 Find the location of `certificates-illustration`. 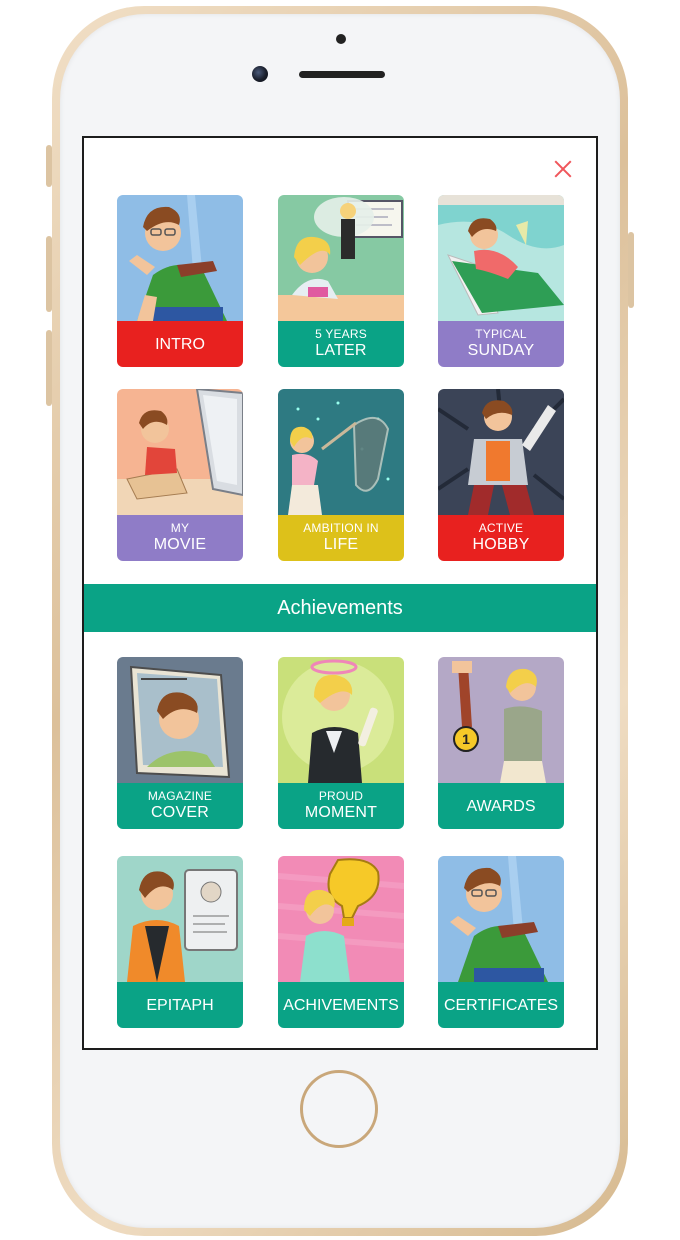

certificates-illustration is located at coordinates (501, 919).